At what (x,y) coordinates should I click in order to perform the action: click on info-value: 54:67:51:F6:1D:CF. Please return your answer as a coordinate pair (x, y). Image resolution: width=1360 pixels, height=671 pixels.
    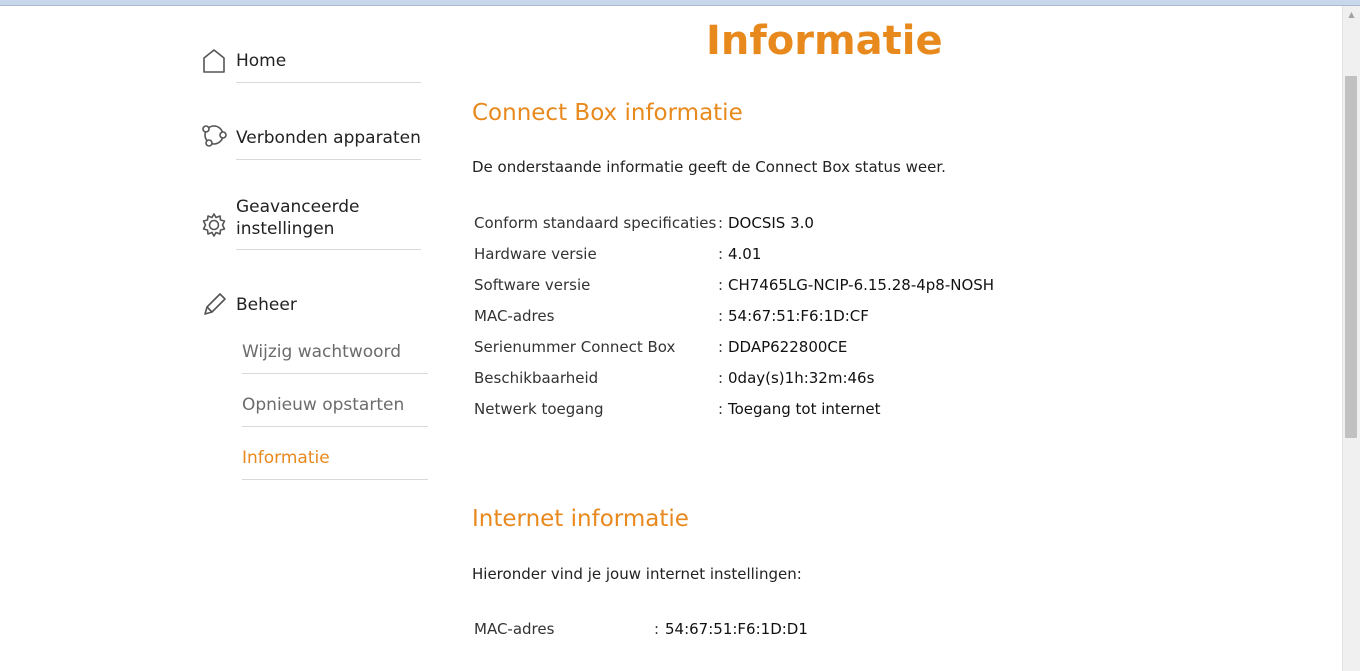
    Looking at the image, I should click on (798, 316).